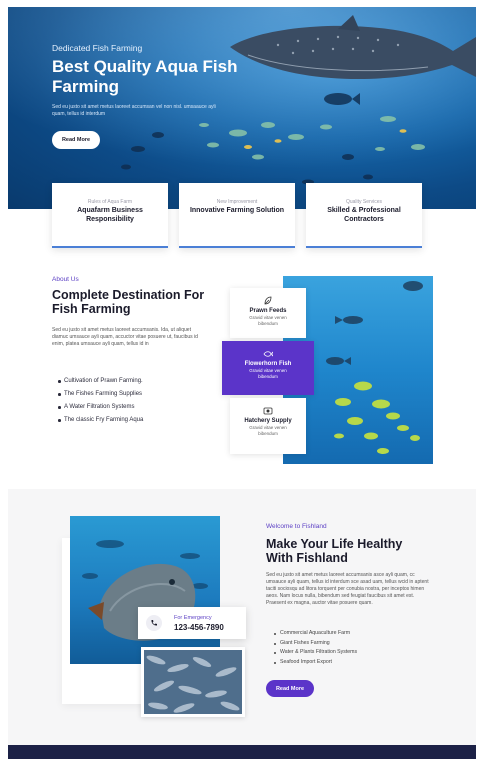  What do you see at coordinates (65, 279) in the screenshot?
I see `about-eyebrow: About Us` at bounding box center [65, 279].